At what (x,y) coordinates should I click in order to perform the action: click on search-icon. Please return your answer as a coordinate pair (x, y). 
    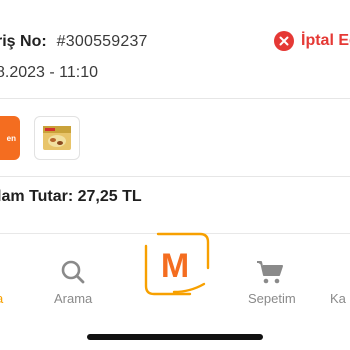
    Looking at the image, I should click on (73, 272).